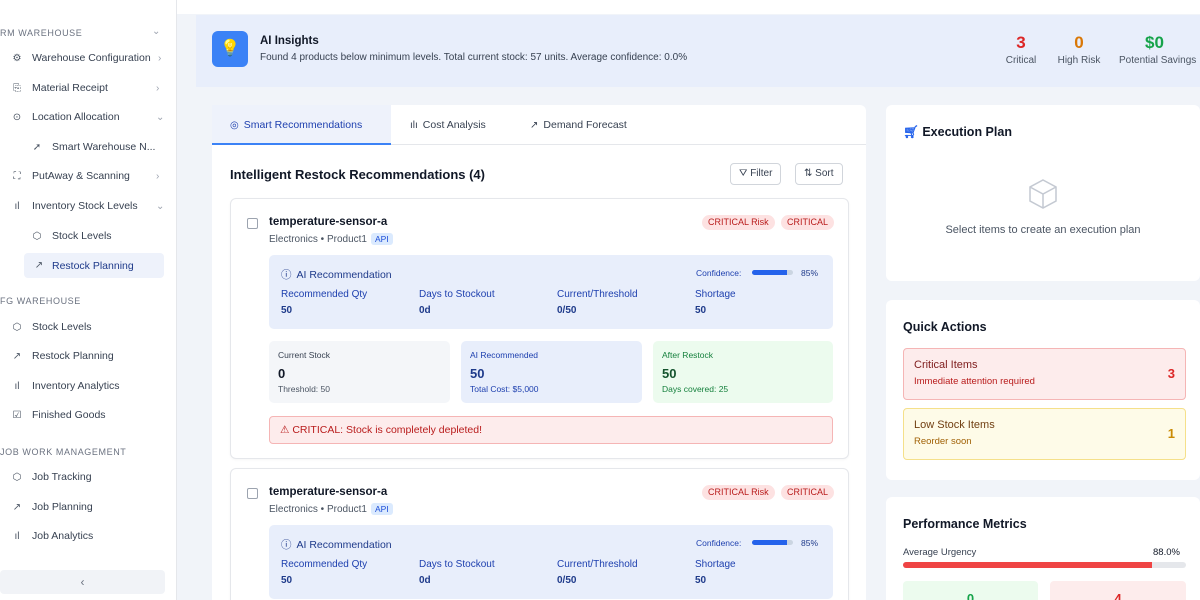 The height and width of the screenshot is (600, 1200). What do you see at coordinates (93, 58) in the screenshot?
I see `sidebar-item-warehouse-configuration: ⚙ Warehouse Configuration ›` at bounding box center [93, 58].